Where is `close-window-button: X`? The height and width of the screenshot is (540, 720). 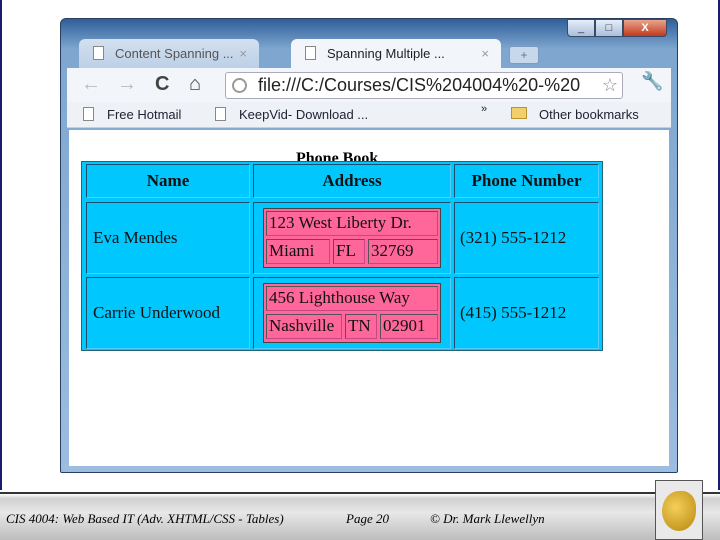 close-window-button: X is located at coordinates (645, 28).